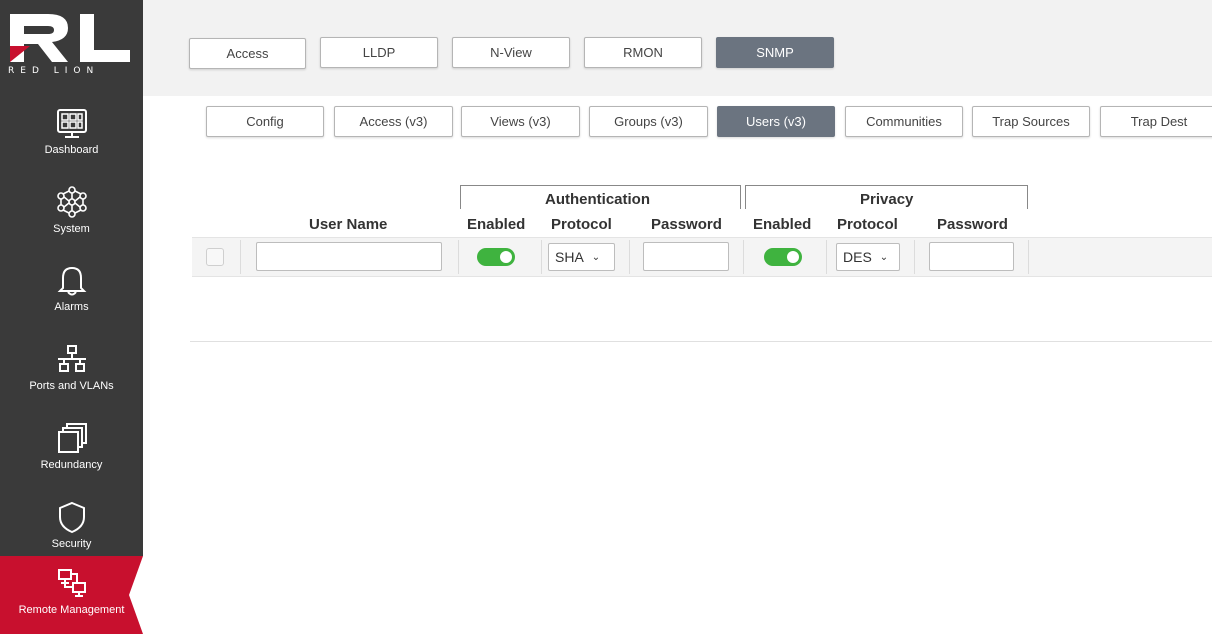 The image size is (1212, 634). Describe the element at coordinates (71, 150) in the screenshot. I see `sidebar-item-label: Dashboard` at that location.